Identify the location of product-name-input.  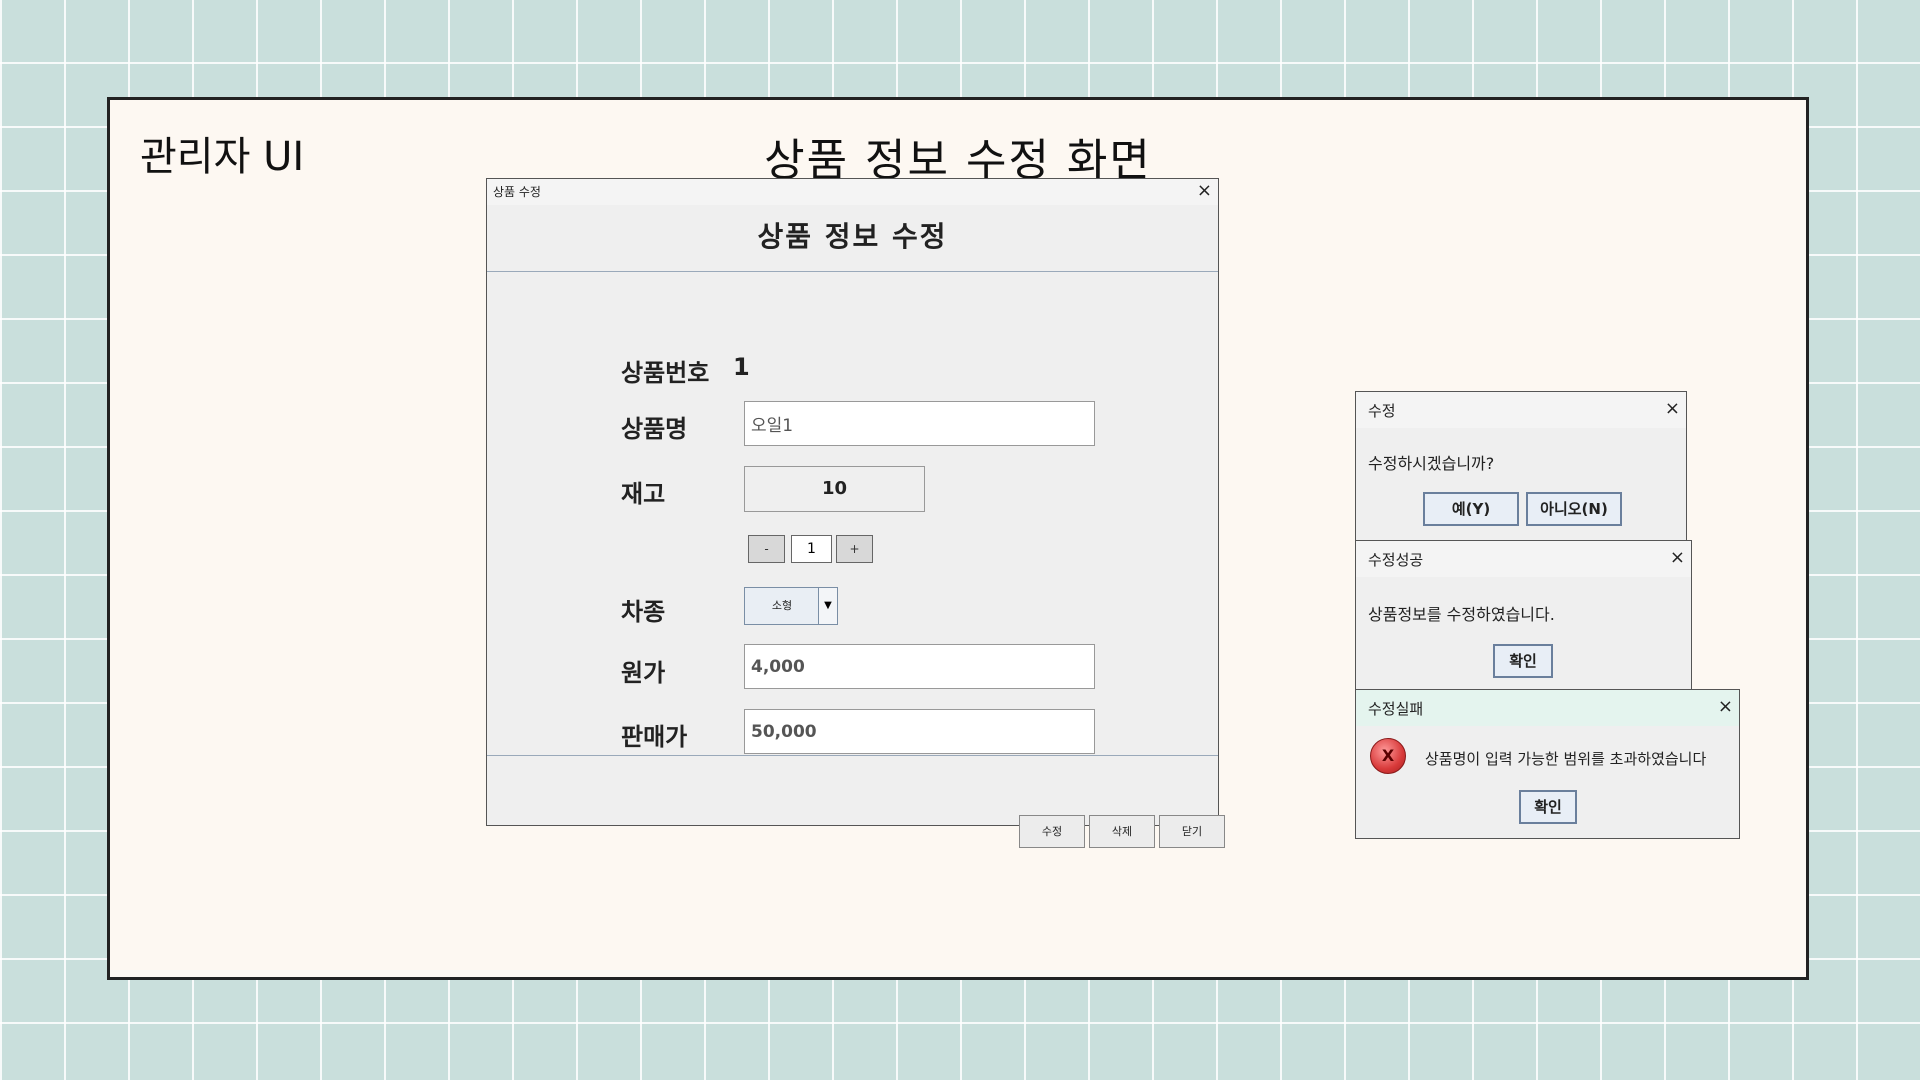
(919, 423).